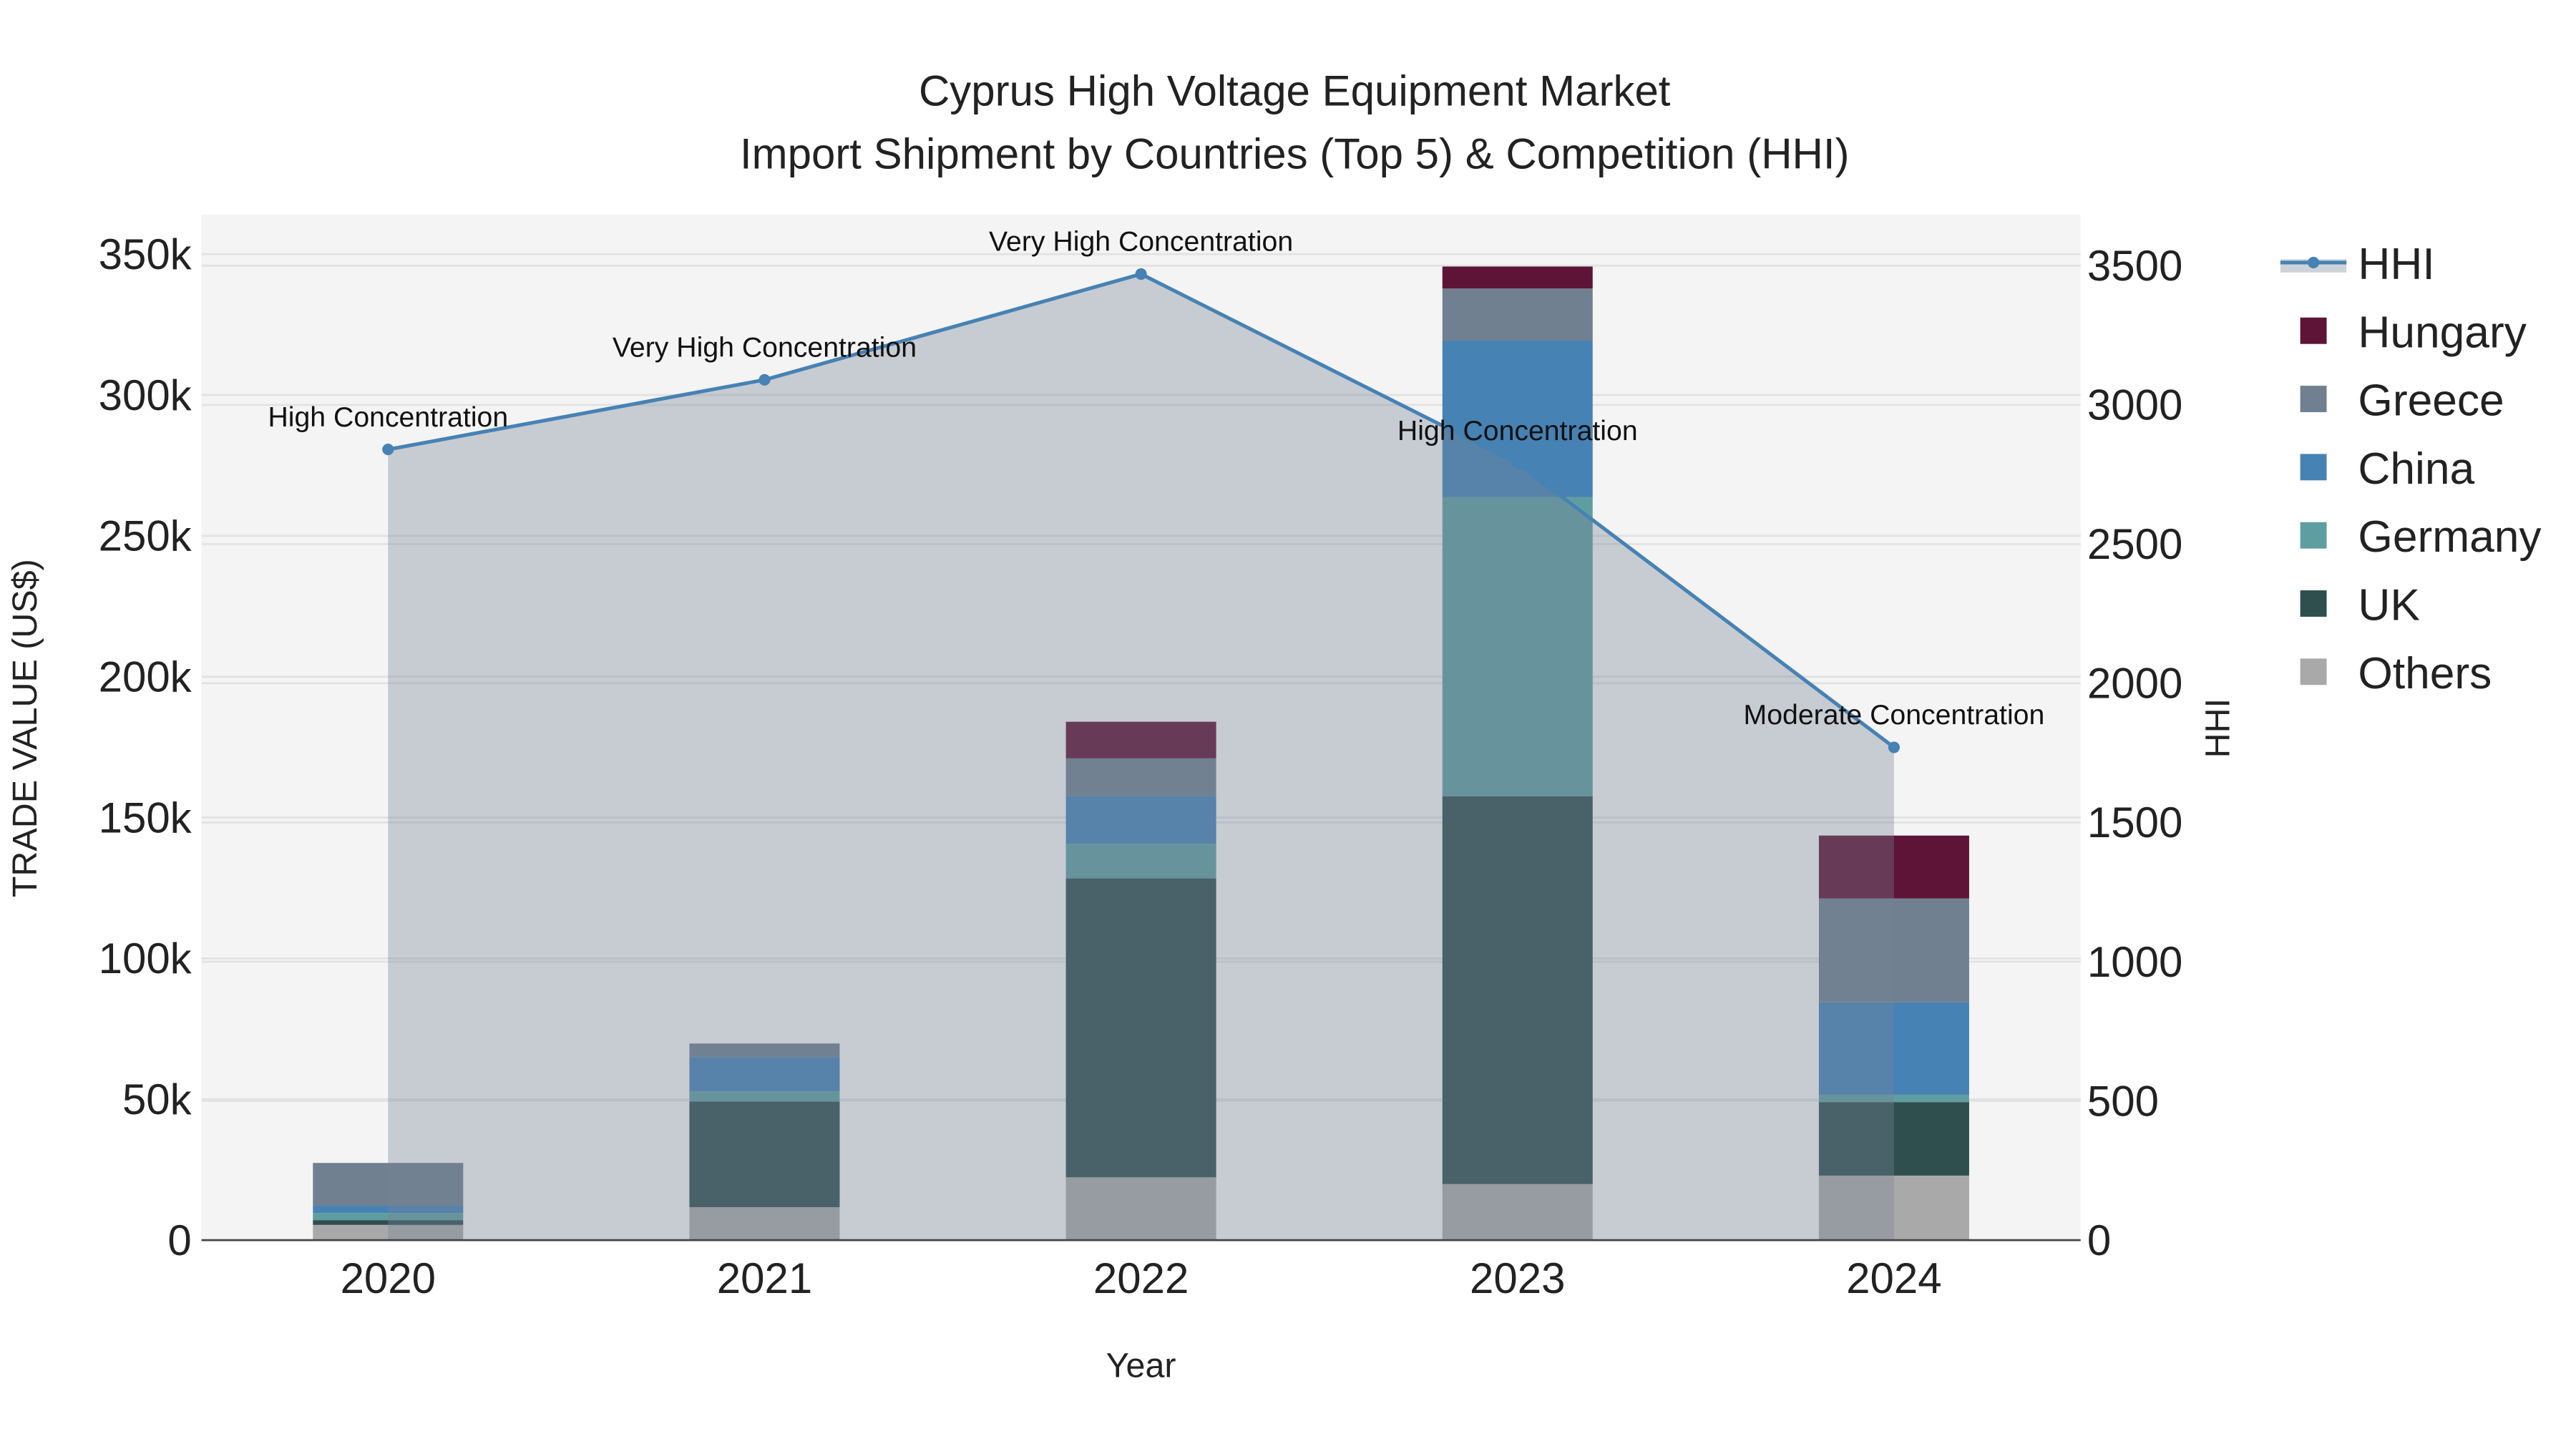 This screenshot has height=1449, width=2576. I want to click on legend-label: China, so click(2416, 469).